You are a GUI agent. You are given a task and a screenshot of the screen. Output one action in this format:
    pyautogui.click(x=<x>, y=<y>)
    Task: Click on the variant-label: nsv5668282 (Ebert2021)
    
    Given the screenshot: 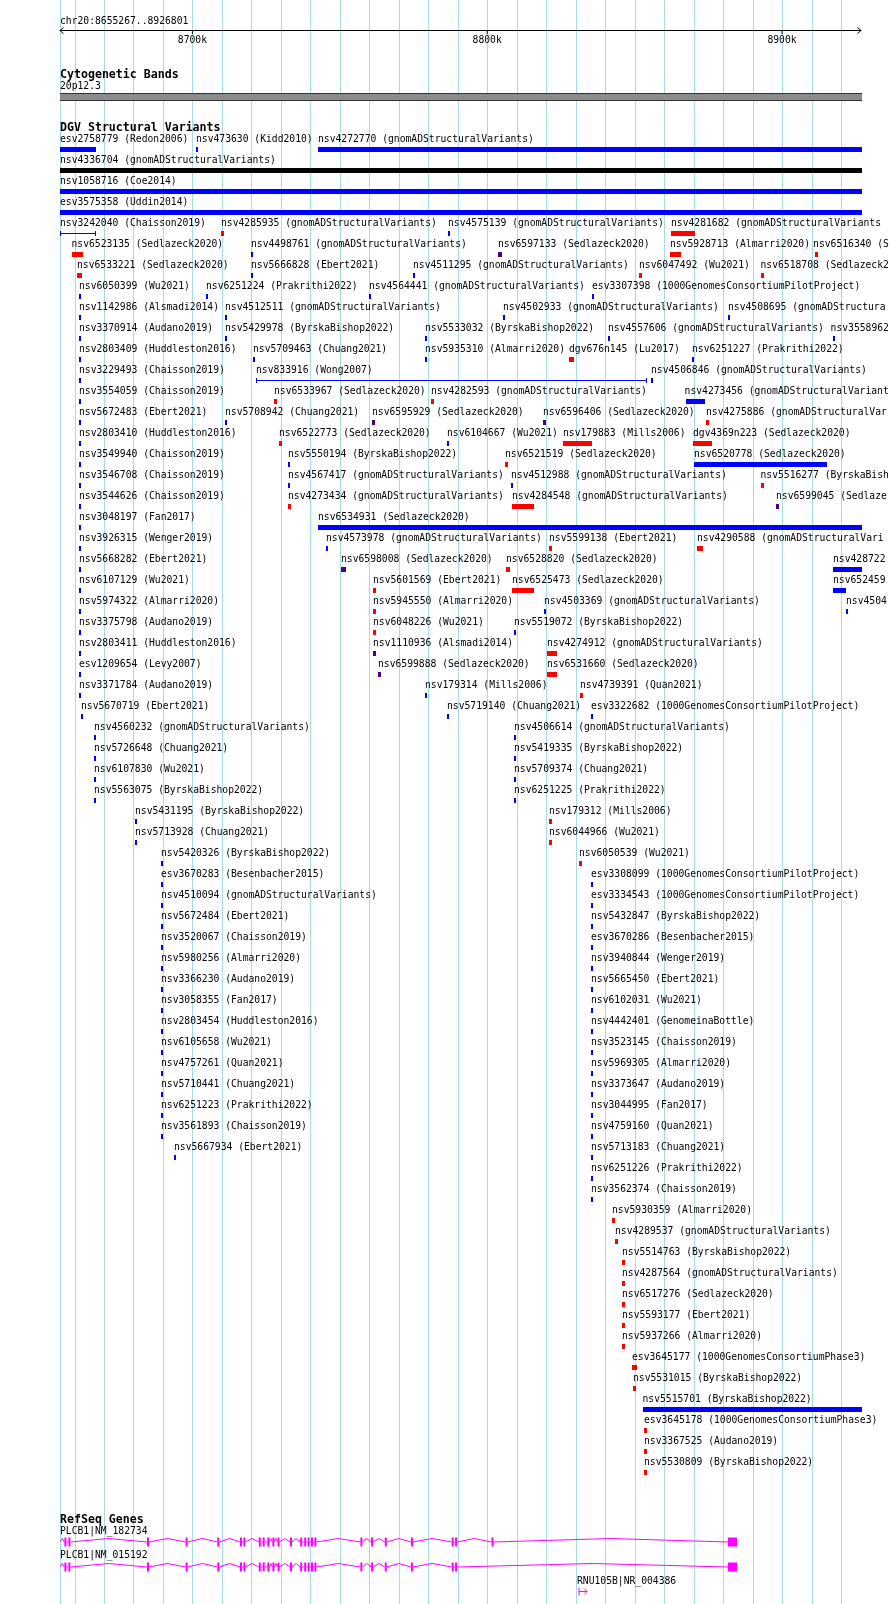 What is the action you would take?
    pyautogui.click(x=143, y=559)
    